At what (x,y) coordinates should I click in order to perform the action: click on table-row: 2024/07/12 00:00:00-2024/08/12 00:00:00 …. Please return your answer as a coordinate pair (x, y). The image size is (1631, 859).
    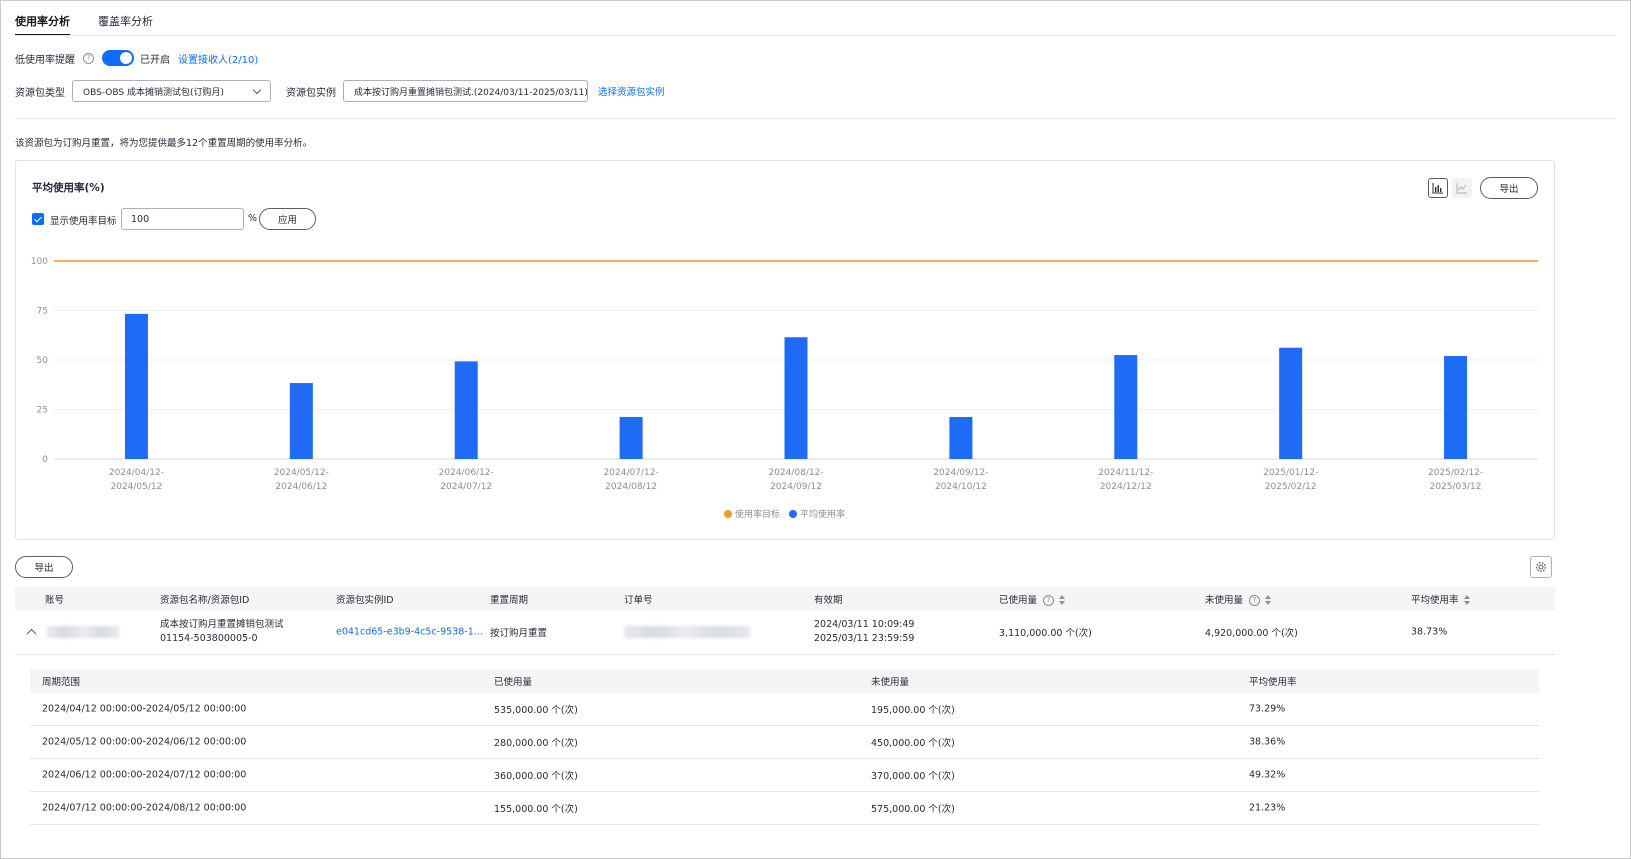
    Looking at the image, I should click on (784, 808).